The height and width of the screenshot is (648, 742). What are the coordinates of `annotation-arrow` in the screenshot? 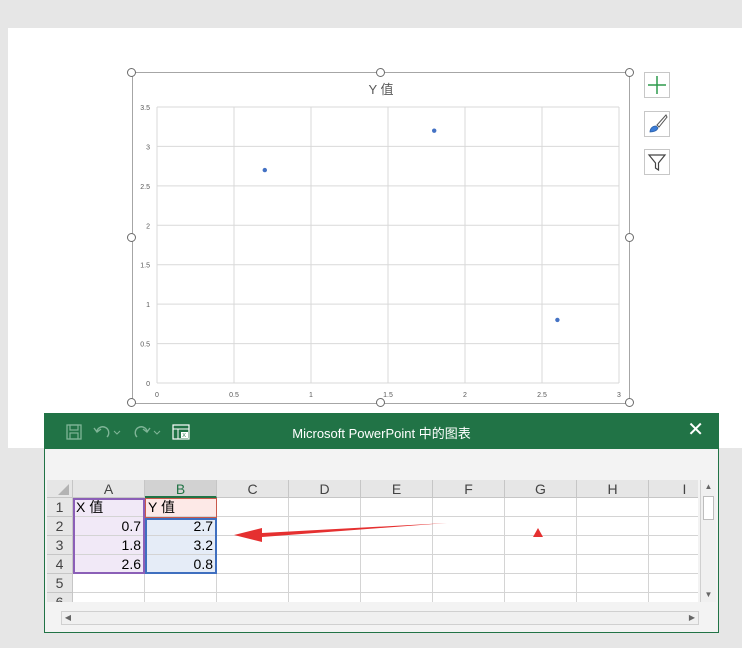 It's located at (388, 532).